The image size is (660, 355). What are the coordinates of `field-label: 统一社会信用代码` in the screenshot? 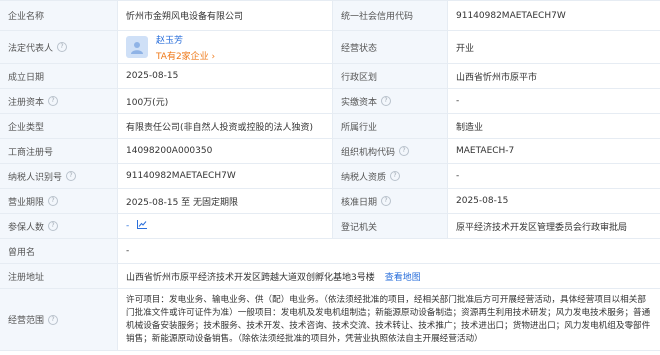 It's located at (390, 15).